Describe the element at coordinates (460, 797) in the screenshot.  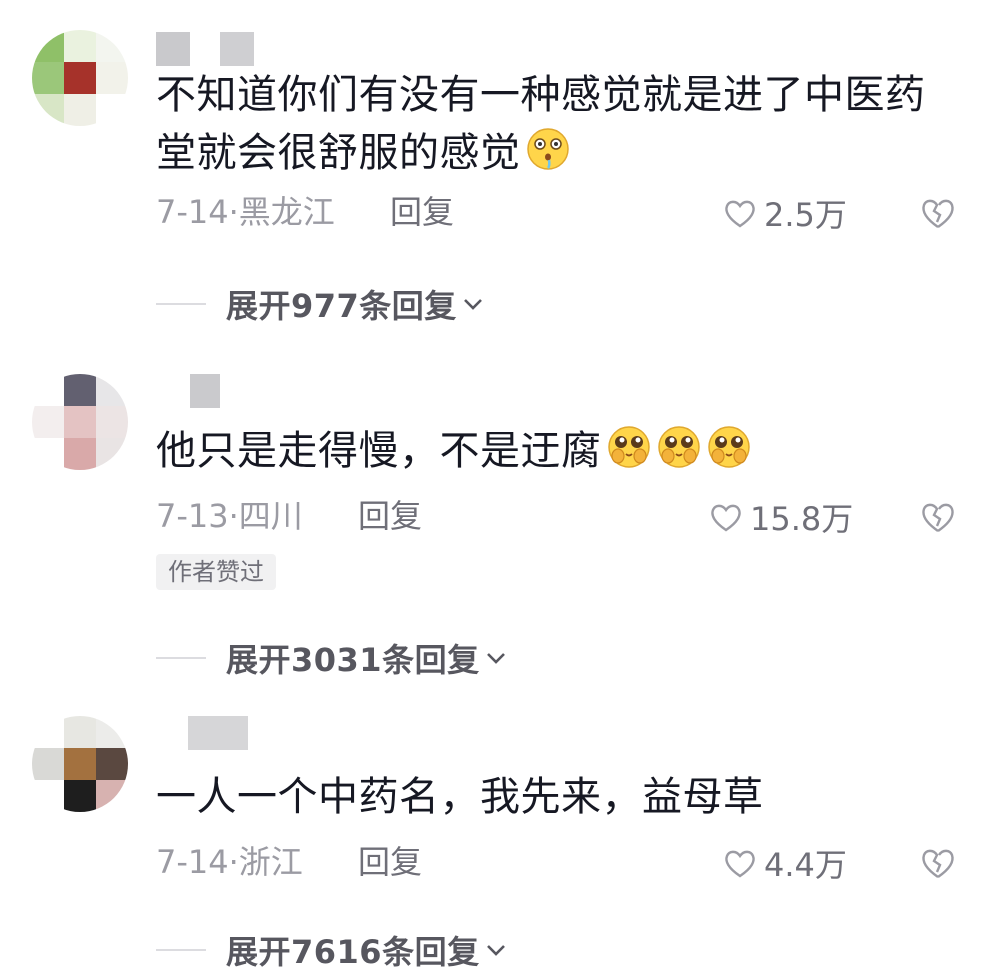
I see `comment-text-content: 一人一个中药名，我先来，益母草` at that location.